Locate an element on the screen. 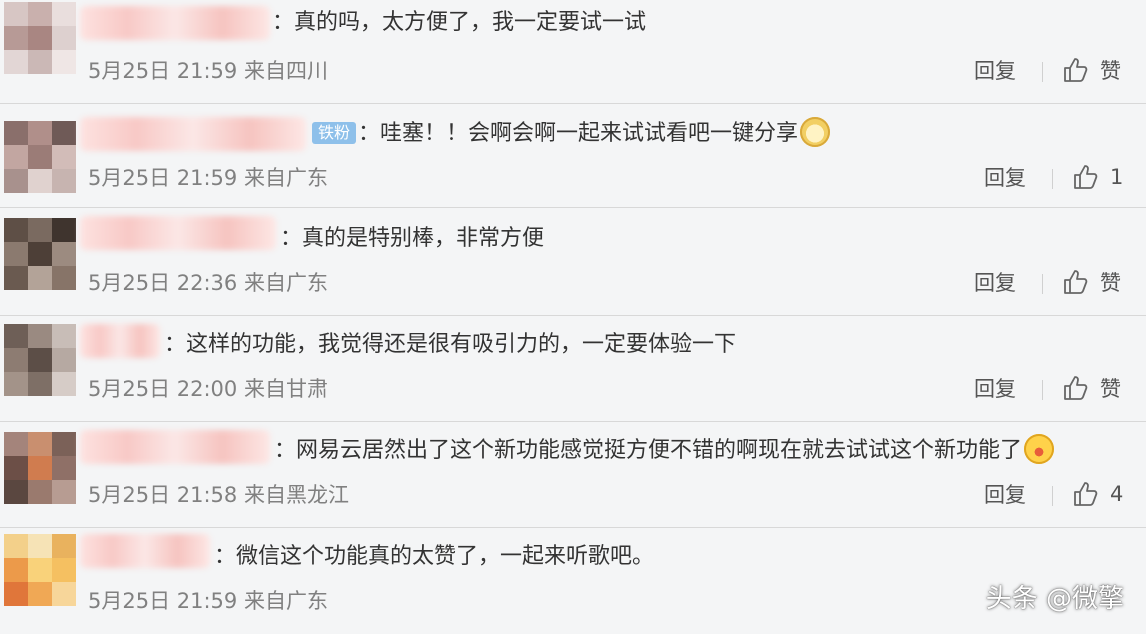 The image size is (1146, 634). dog-emoji-icon is located at coordinates (815, 132).